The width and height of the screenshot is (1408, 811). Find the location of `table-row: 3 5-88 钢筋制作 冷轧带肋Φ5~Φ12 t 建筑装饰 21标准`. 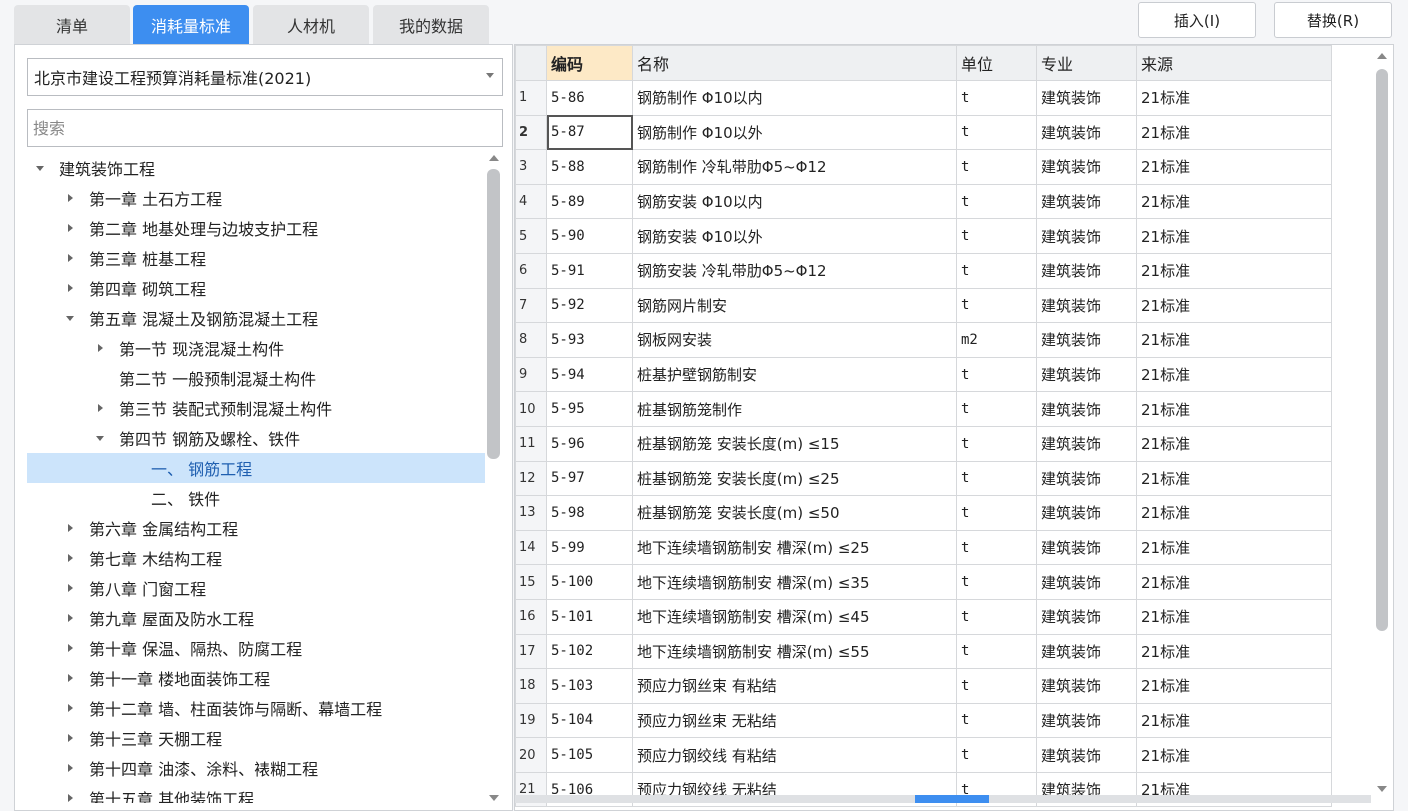

table-row: 3 5-88 钢筋制作 冷轧带肋Φ5~Φ12 t 建筑装饰 21标准 is located at coordinates (923, 167).